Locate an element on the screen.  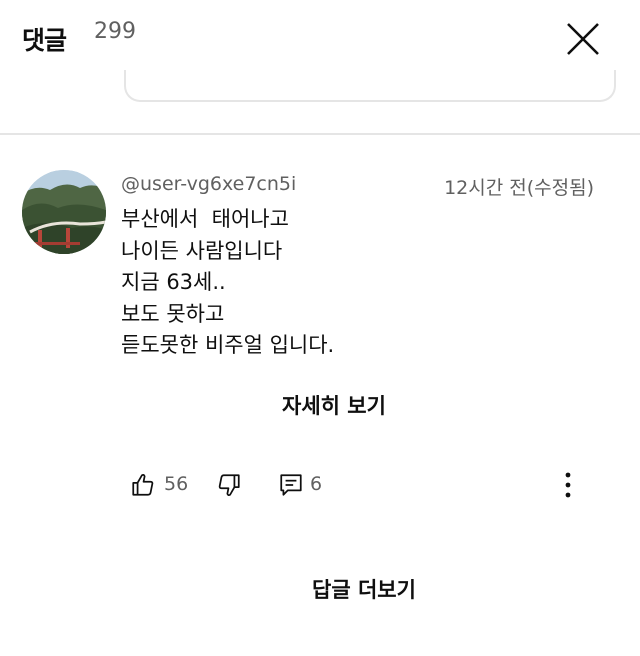
comment-line: 듣도못한 비주얼 입니다. is located at coordinates (228, 345).